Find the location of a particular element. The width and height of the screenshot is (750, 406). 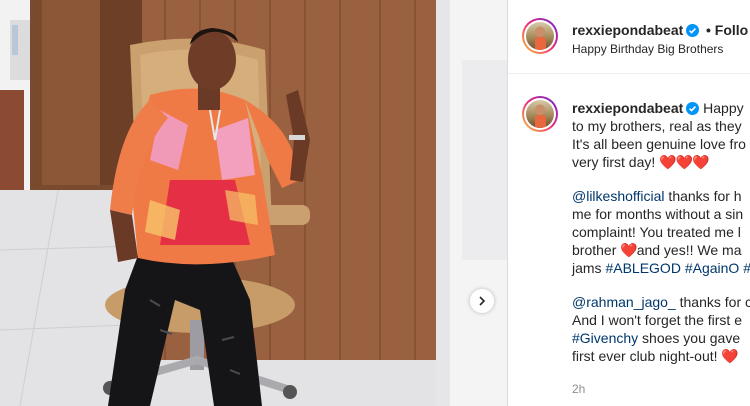

caption-text: Happy is located at coordinates (723, 108).